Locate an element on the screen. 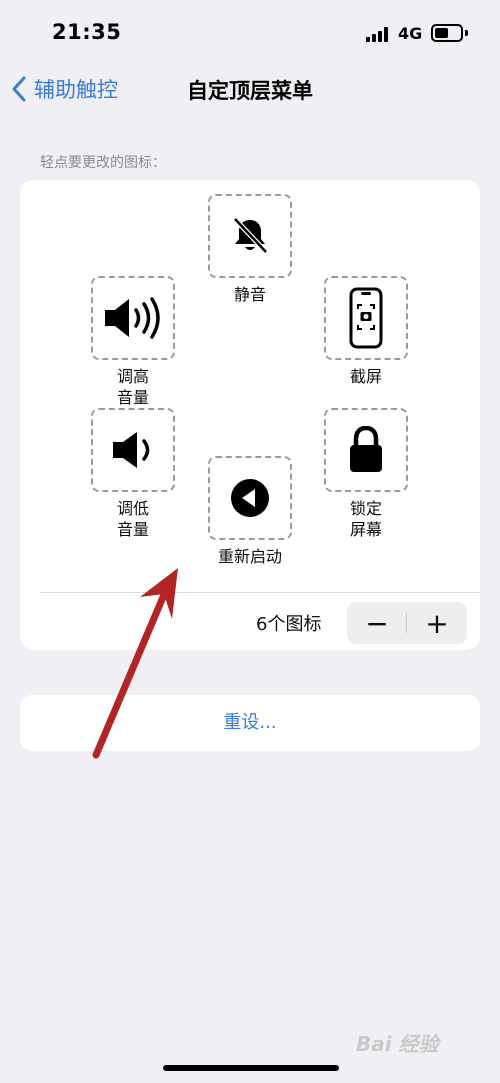 The height and width of the screenshot is (1083, 500). decrease-button: − is located at coordinates (377, 623).